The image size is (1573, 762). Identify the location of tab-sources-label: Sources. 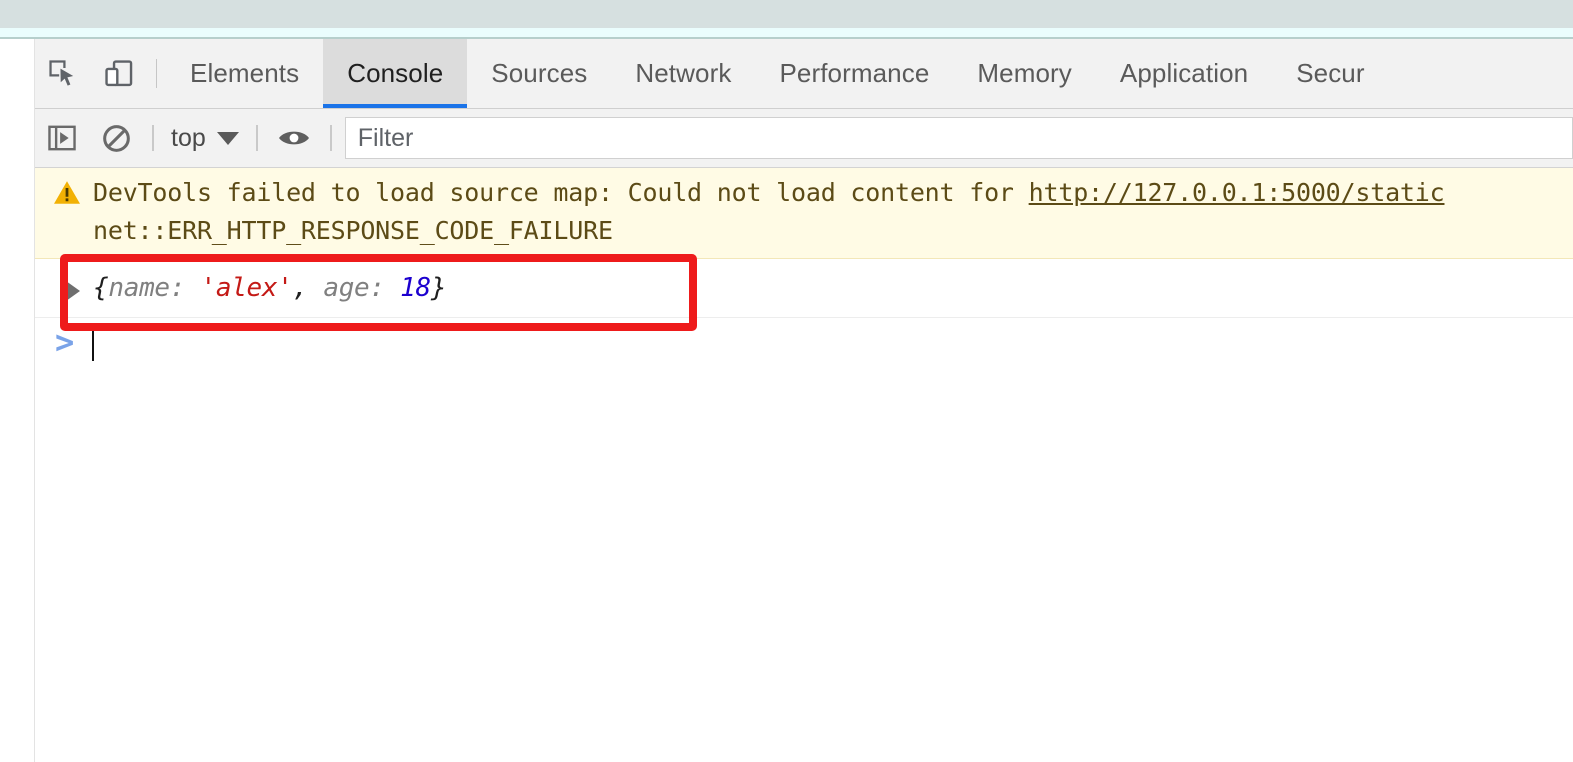
(539, 73).